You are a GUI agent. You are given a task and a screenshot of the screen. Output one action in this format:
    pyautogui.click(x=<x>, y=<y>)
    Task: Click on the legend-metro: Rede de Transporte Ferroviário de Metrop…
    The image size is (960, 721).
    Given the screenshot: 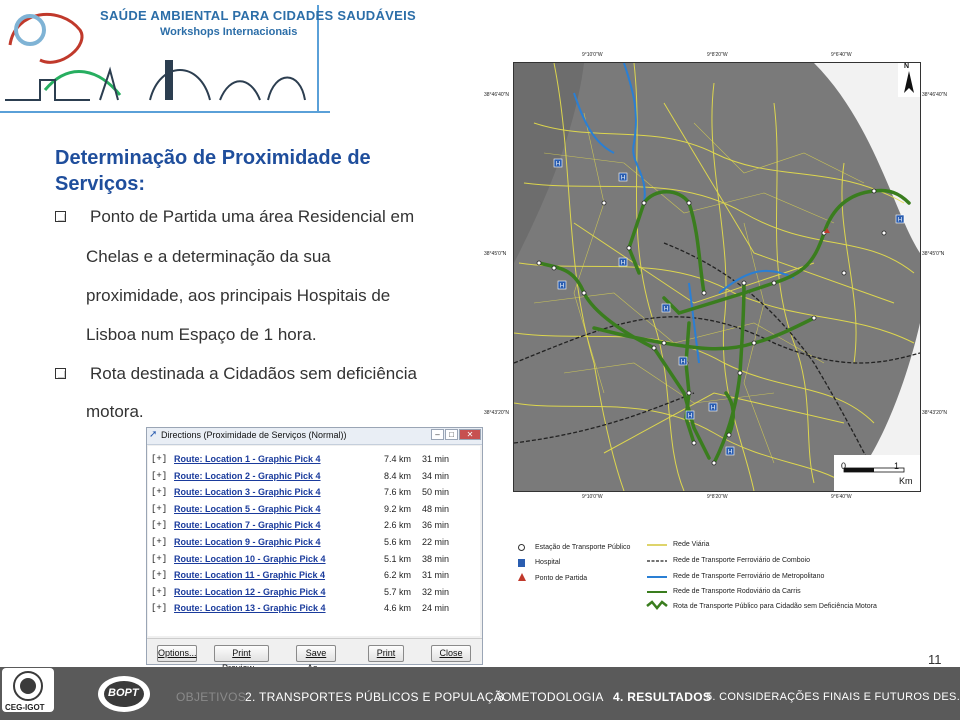 What is the action you would take?
    pyautogui.click(x=749, y=576)
    